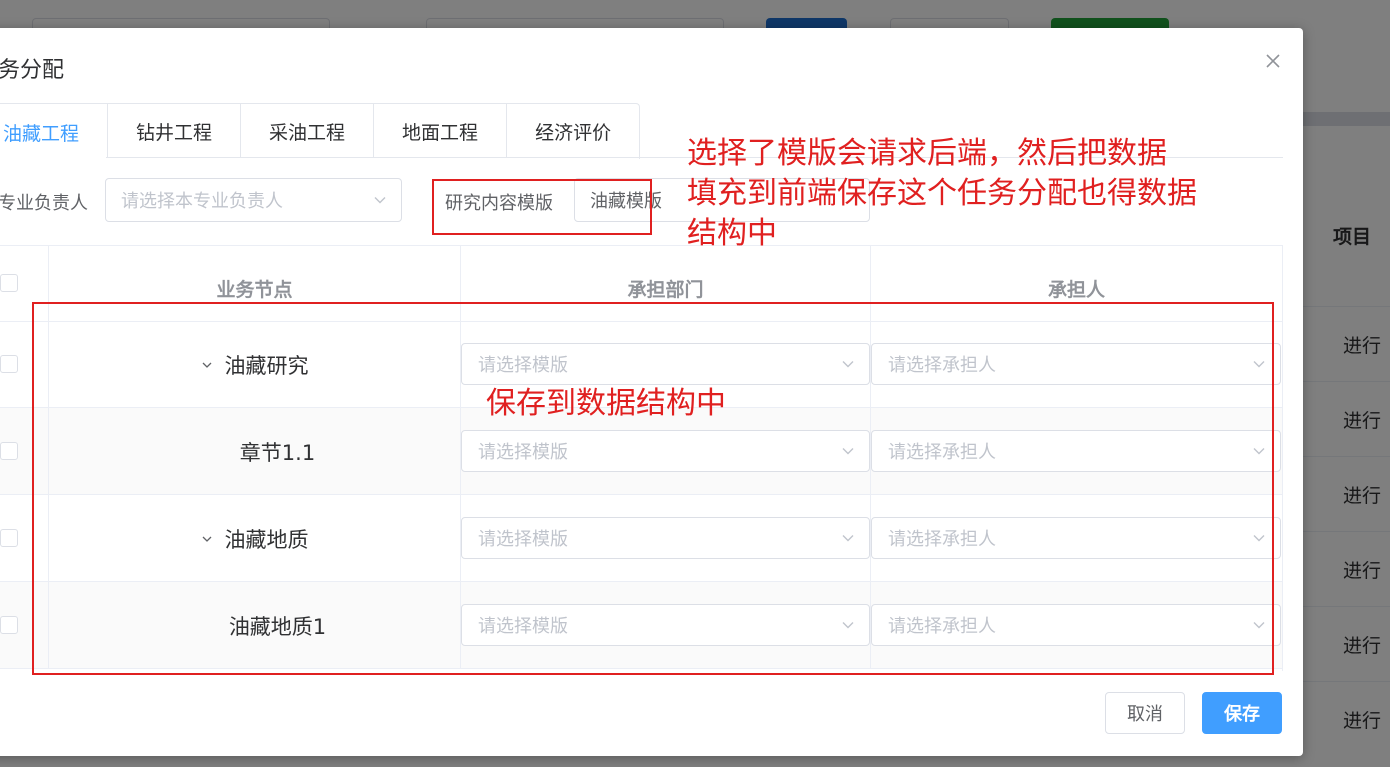 Image resolution: width=1390 pixels, height=767 pixels. I want to click on owner-select: 请选择本专业负责人, so click(253, 200).